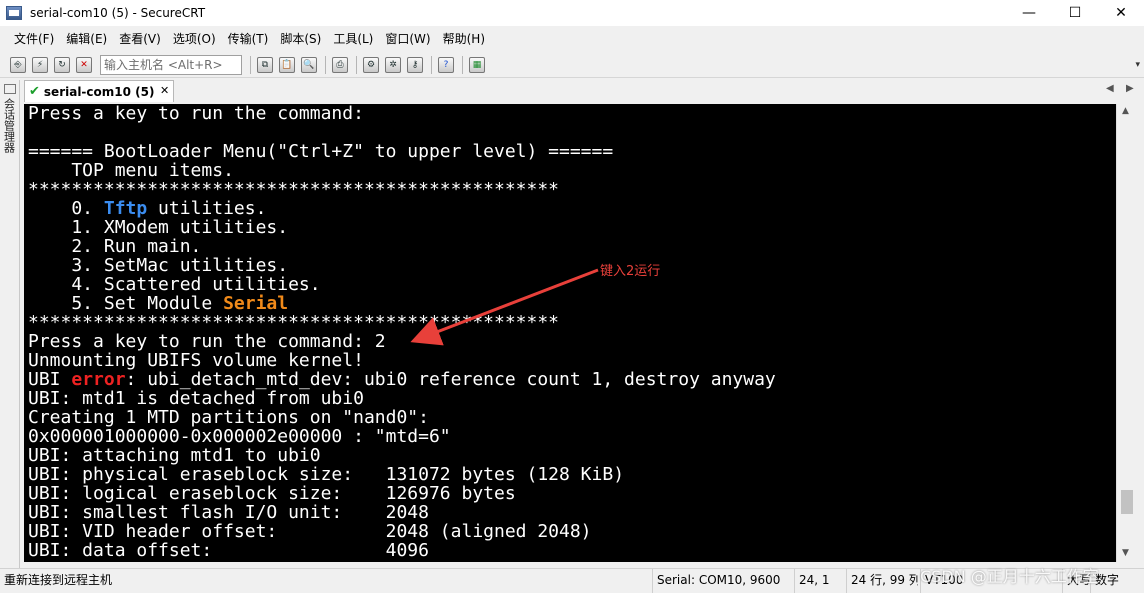  What do you see at coordinates (882, 581) in the screenshot?
I see `status-size: 24 行, 99 列` at bounding box center [882, 581].